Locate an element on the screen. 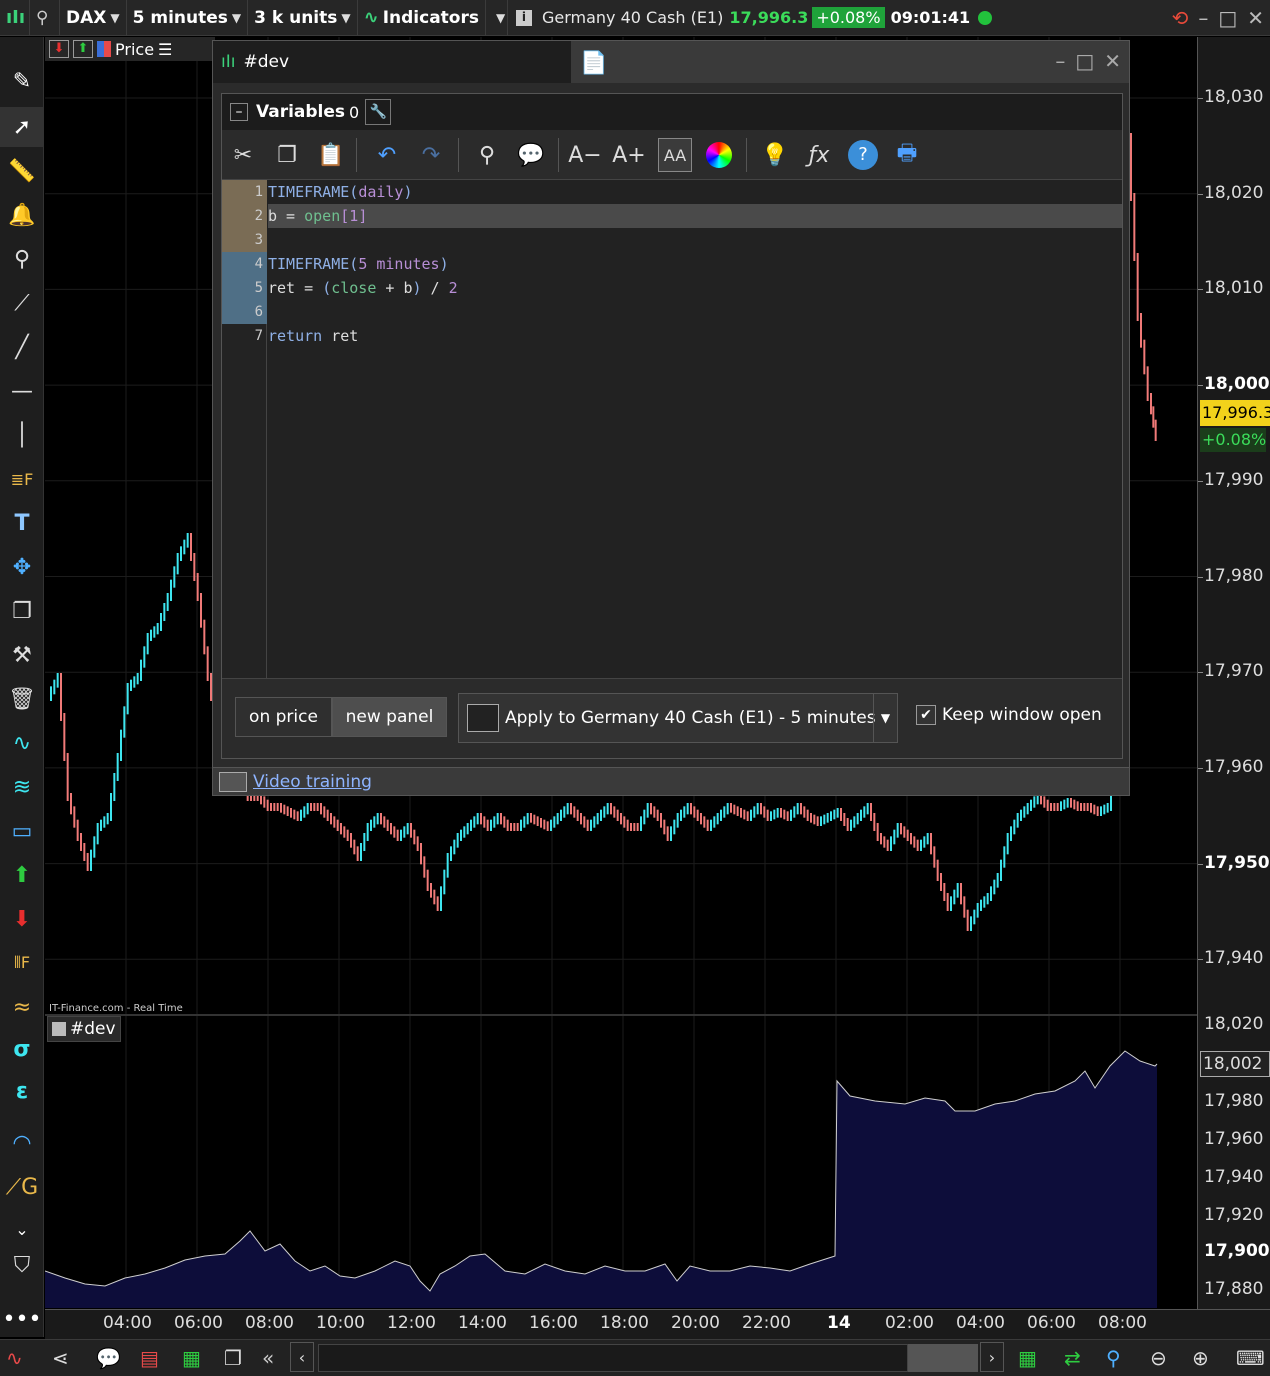 The height and width of the screenshot is (1376, 1270). indicator-line-icon: ∿ is located at coordinates (22, 743).